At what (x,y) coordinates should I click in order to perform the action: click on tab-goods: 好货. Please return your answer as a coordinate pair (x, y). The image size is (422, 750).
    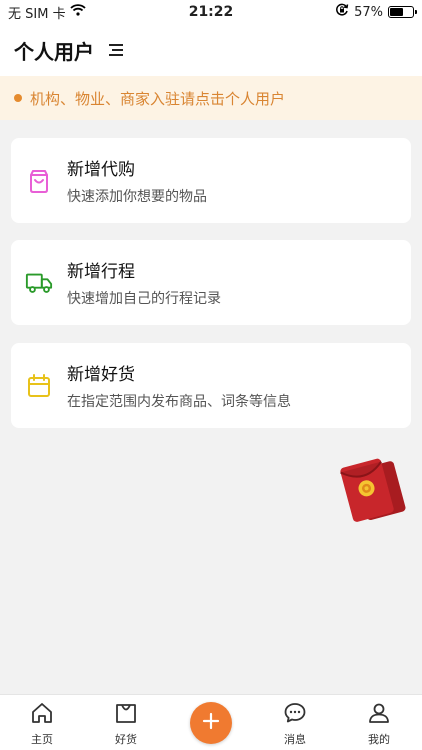
    Looking at the image, I should click on (126, 724).